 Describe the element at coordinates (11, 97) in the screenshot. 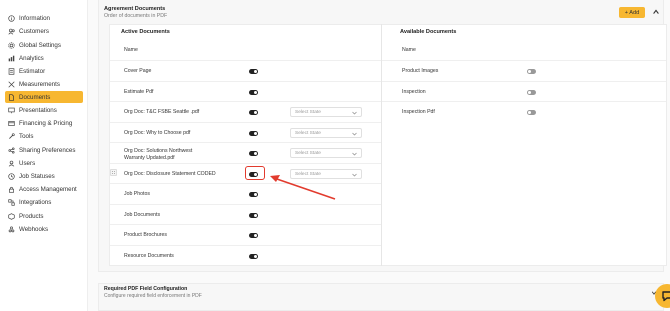

I see `documents-icon` at that location.